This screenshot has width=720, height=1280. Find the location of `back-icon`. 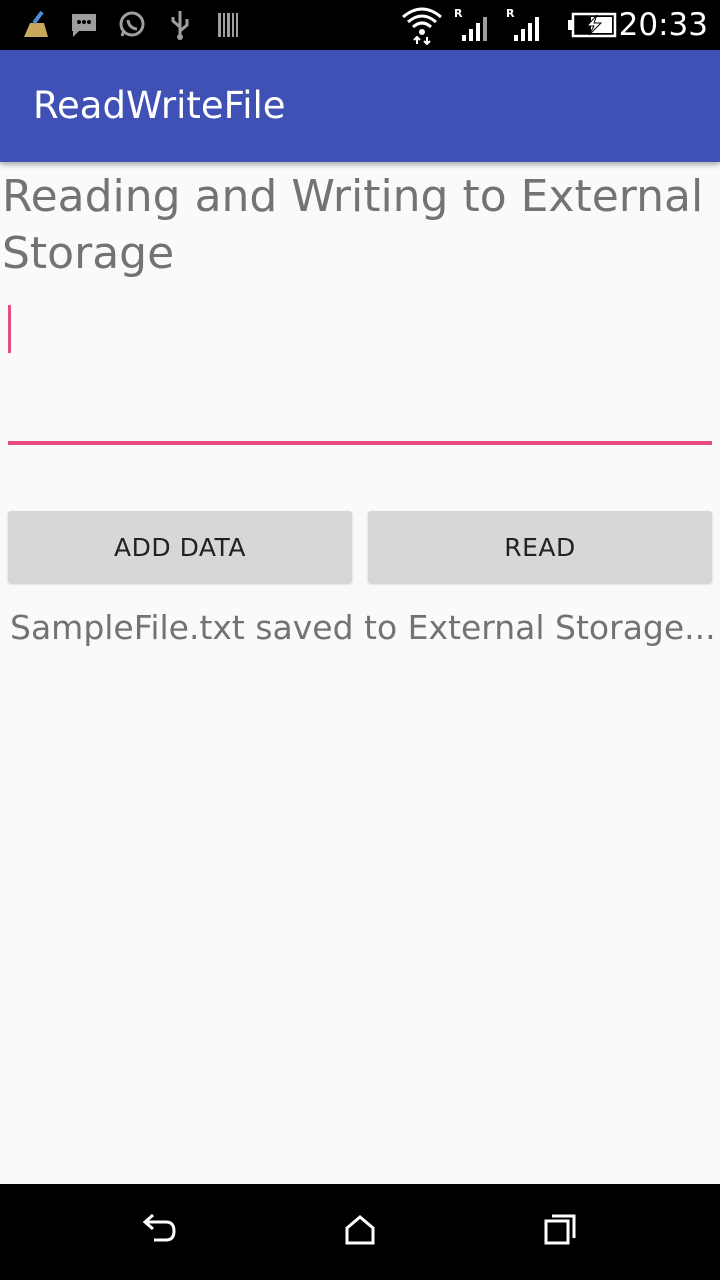

back-icon is located at coordinates (160, 1232).